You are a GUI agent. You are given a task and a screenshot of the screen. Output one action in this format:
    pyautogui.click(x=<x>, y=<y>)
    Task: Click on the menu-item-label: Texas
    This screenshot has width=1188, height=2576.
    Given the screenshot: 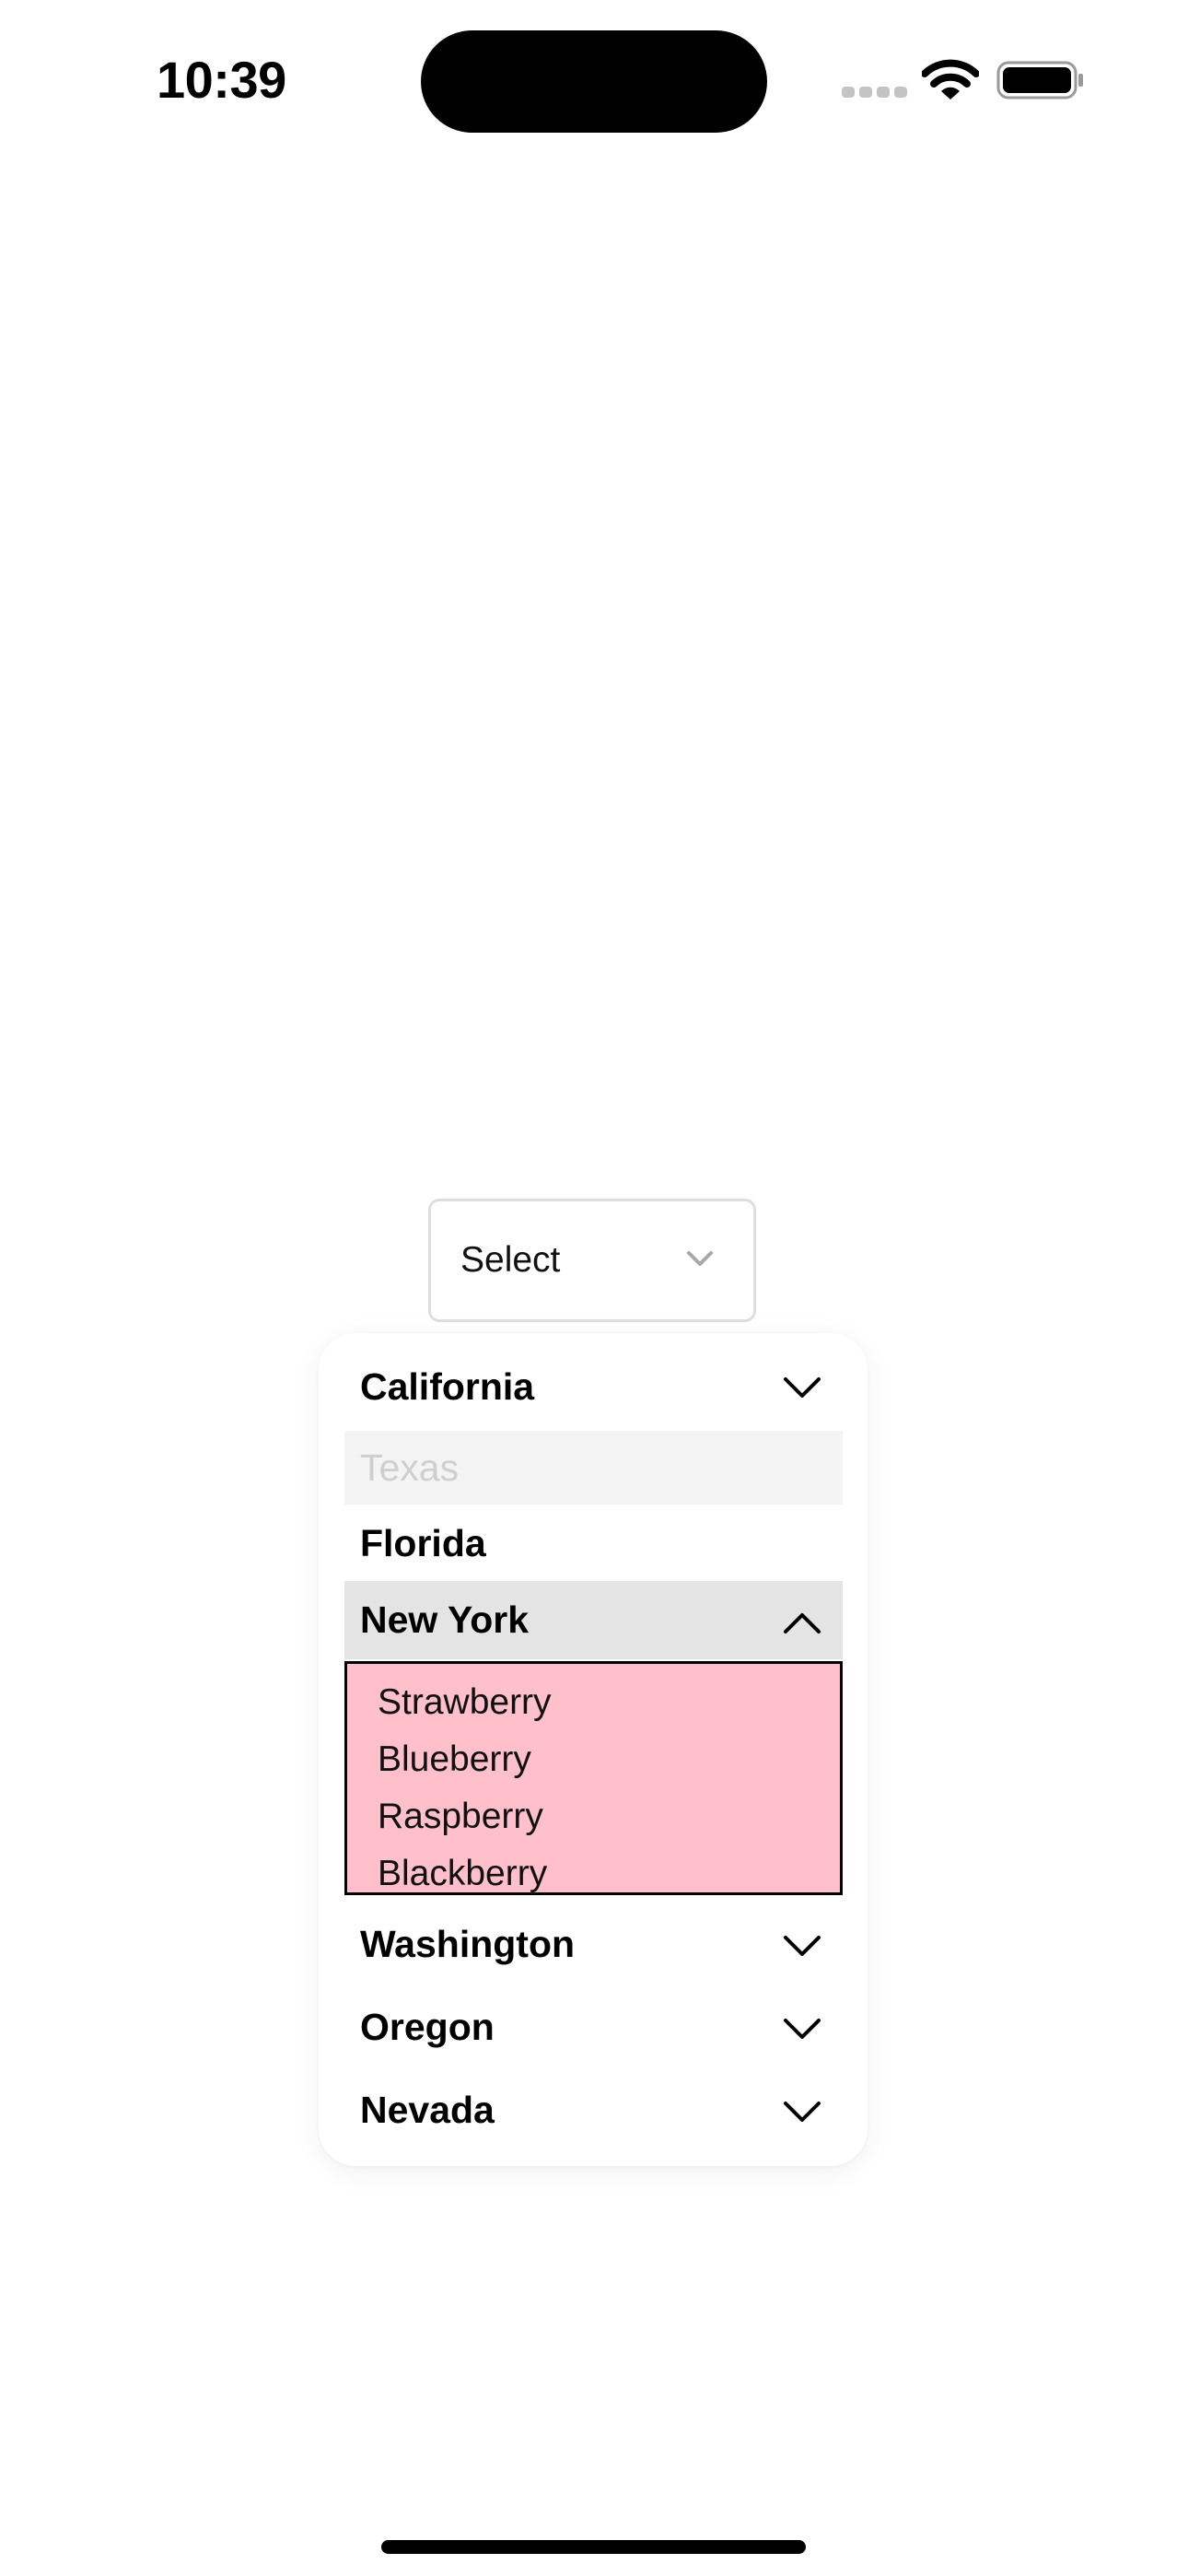 What is the action you would take?
    pyautogui.click(x=410, y=1467)
    